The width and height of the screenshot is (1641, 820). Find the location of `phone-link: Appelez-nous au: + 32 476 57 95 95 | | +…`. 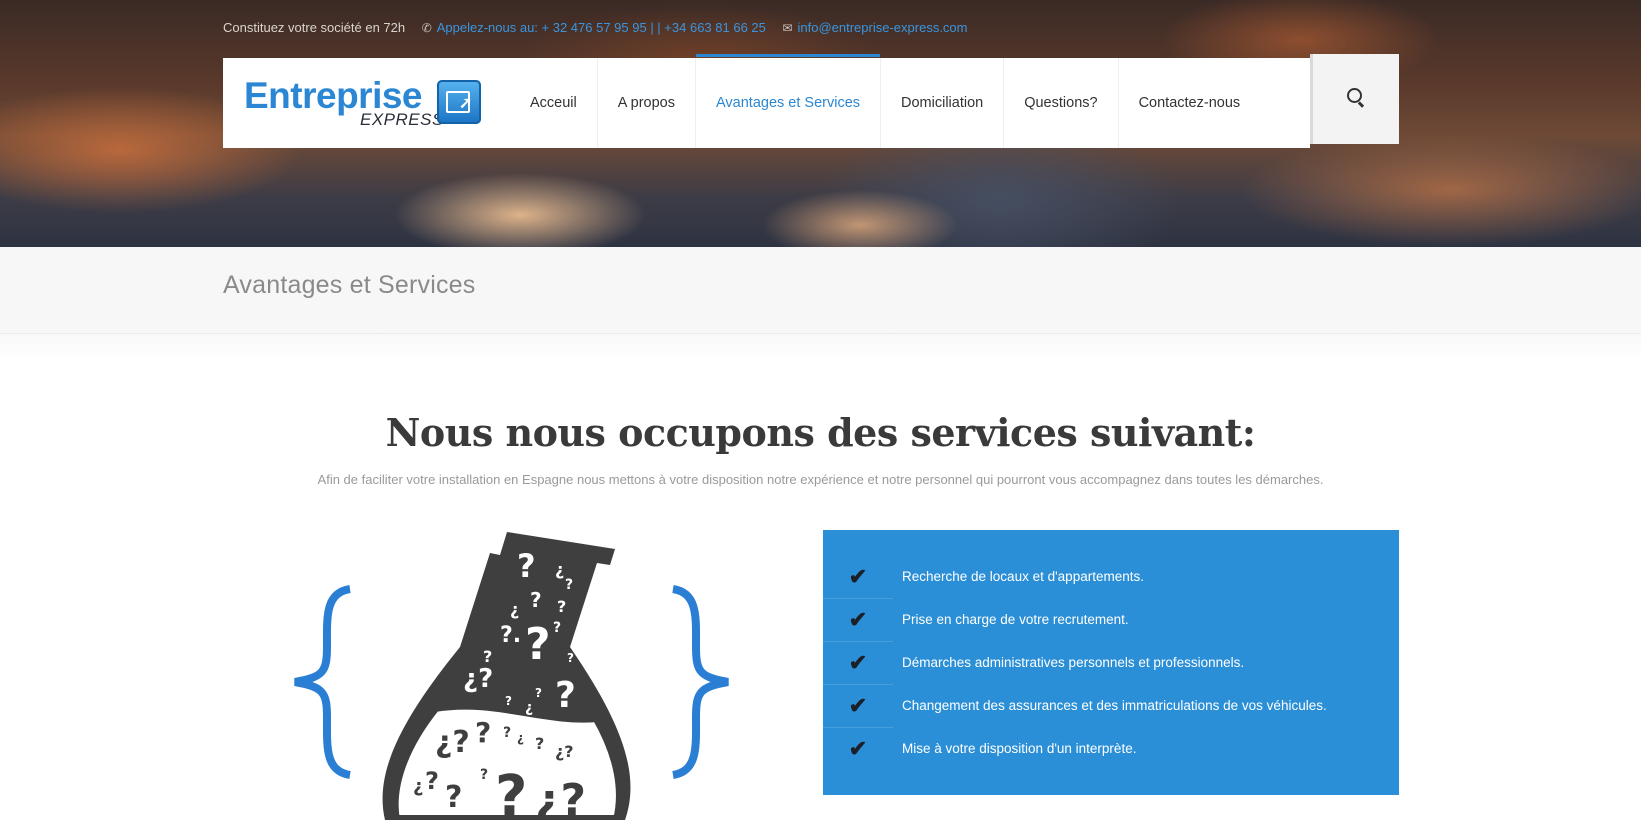

phone-link: Appelez-nous au: + 32 476 57 95 95 | | +… is located at coordinates (601, 27).